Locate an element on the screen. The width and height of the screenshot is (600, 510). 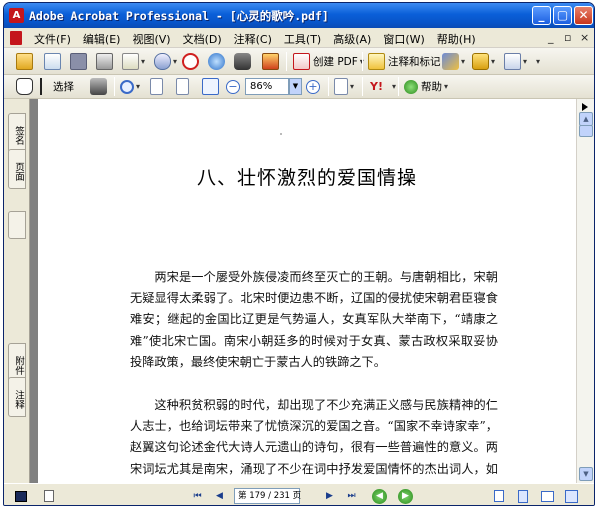
page-size-button is located at coordinates (21, 496).